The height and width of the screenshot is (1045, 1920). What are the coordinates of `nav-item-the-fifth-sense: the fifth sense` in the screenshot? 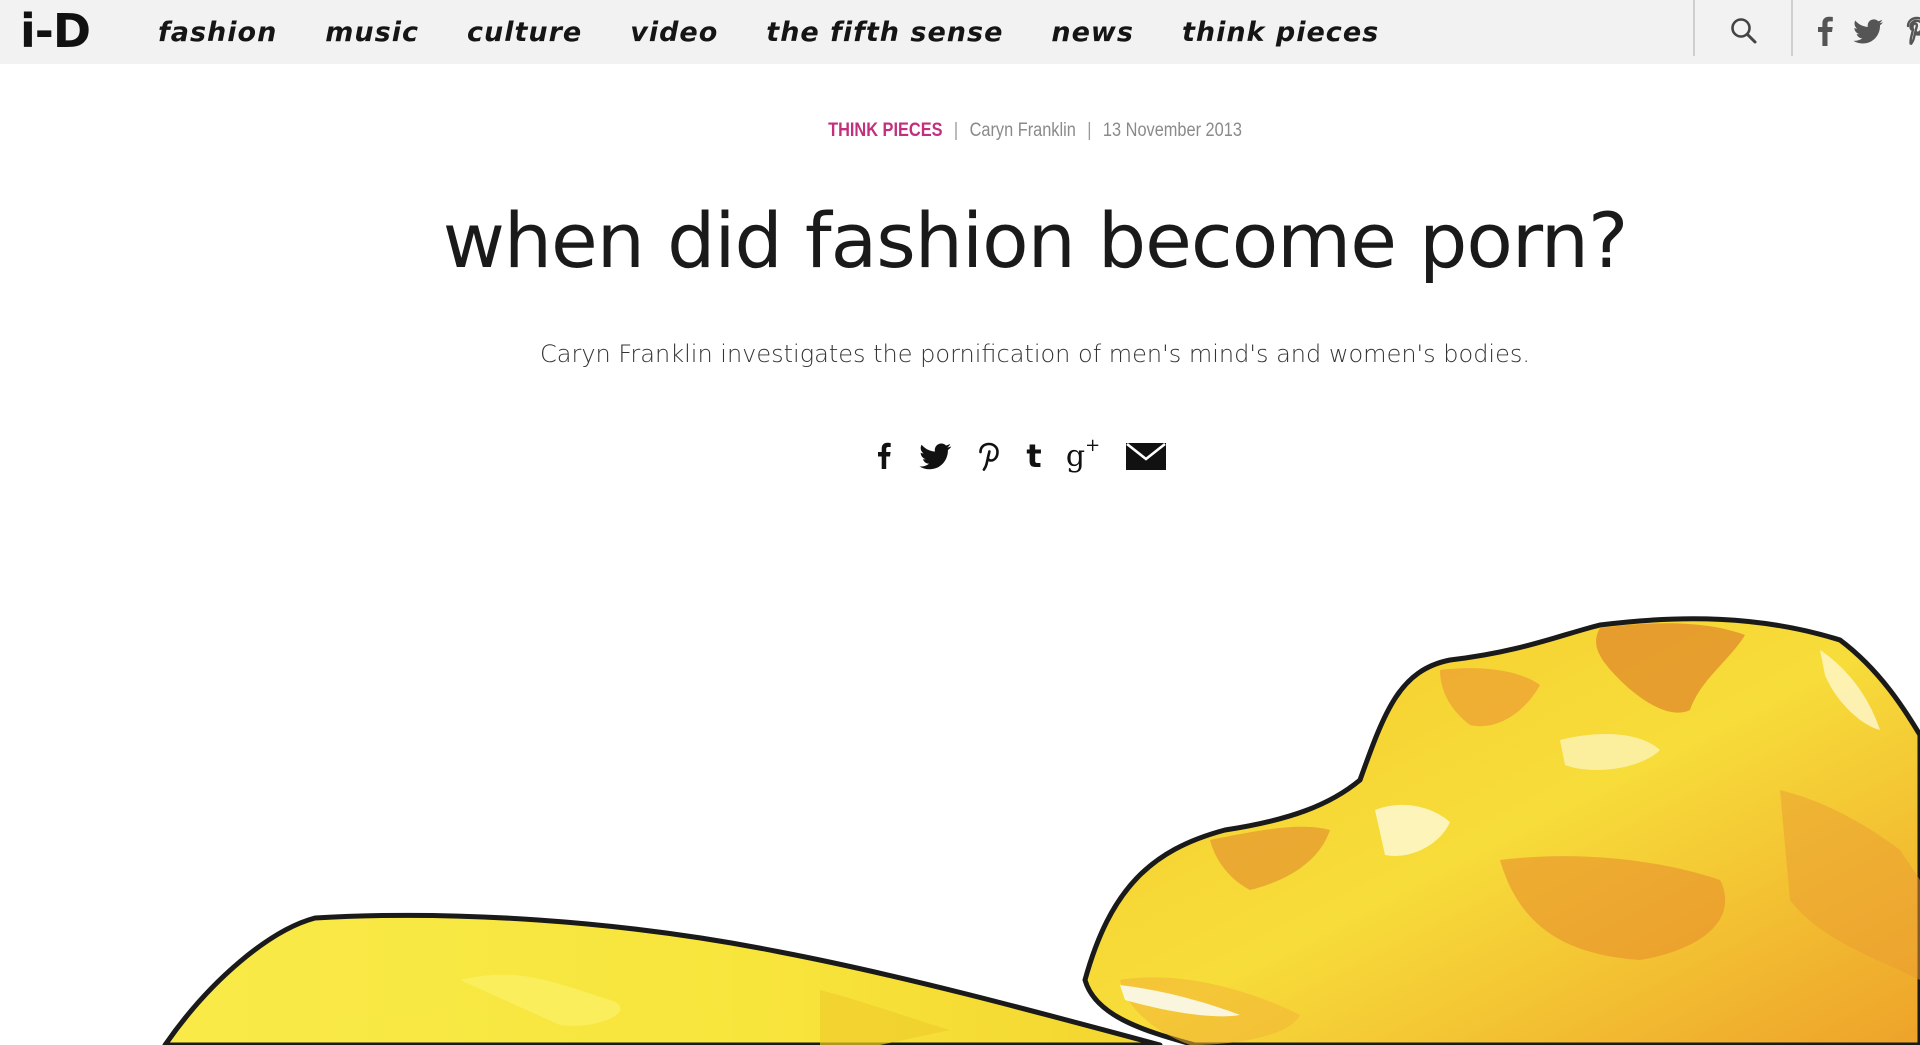 It's located at (884, 32).